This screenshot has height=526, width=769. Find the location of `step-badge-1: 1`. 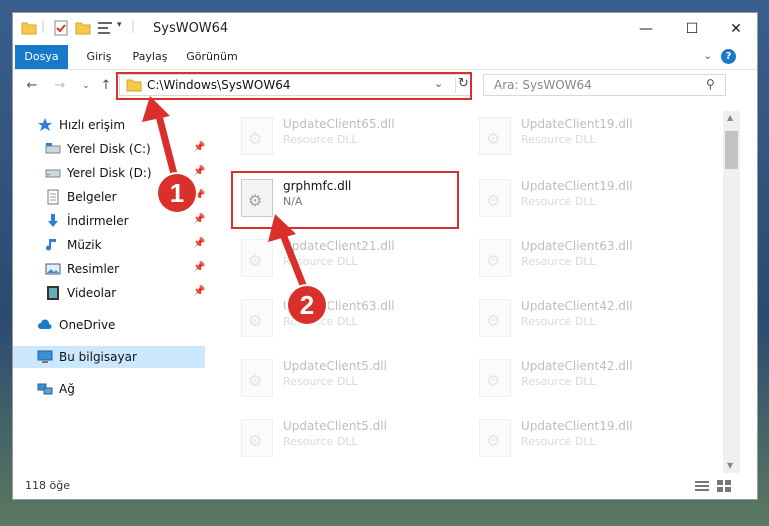

step-badge-1: 1 is located at coordinates (177, 193).